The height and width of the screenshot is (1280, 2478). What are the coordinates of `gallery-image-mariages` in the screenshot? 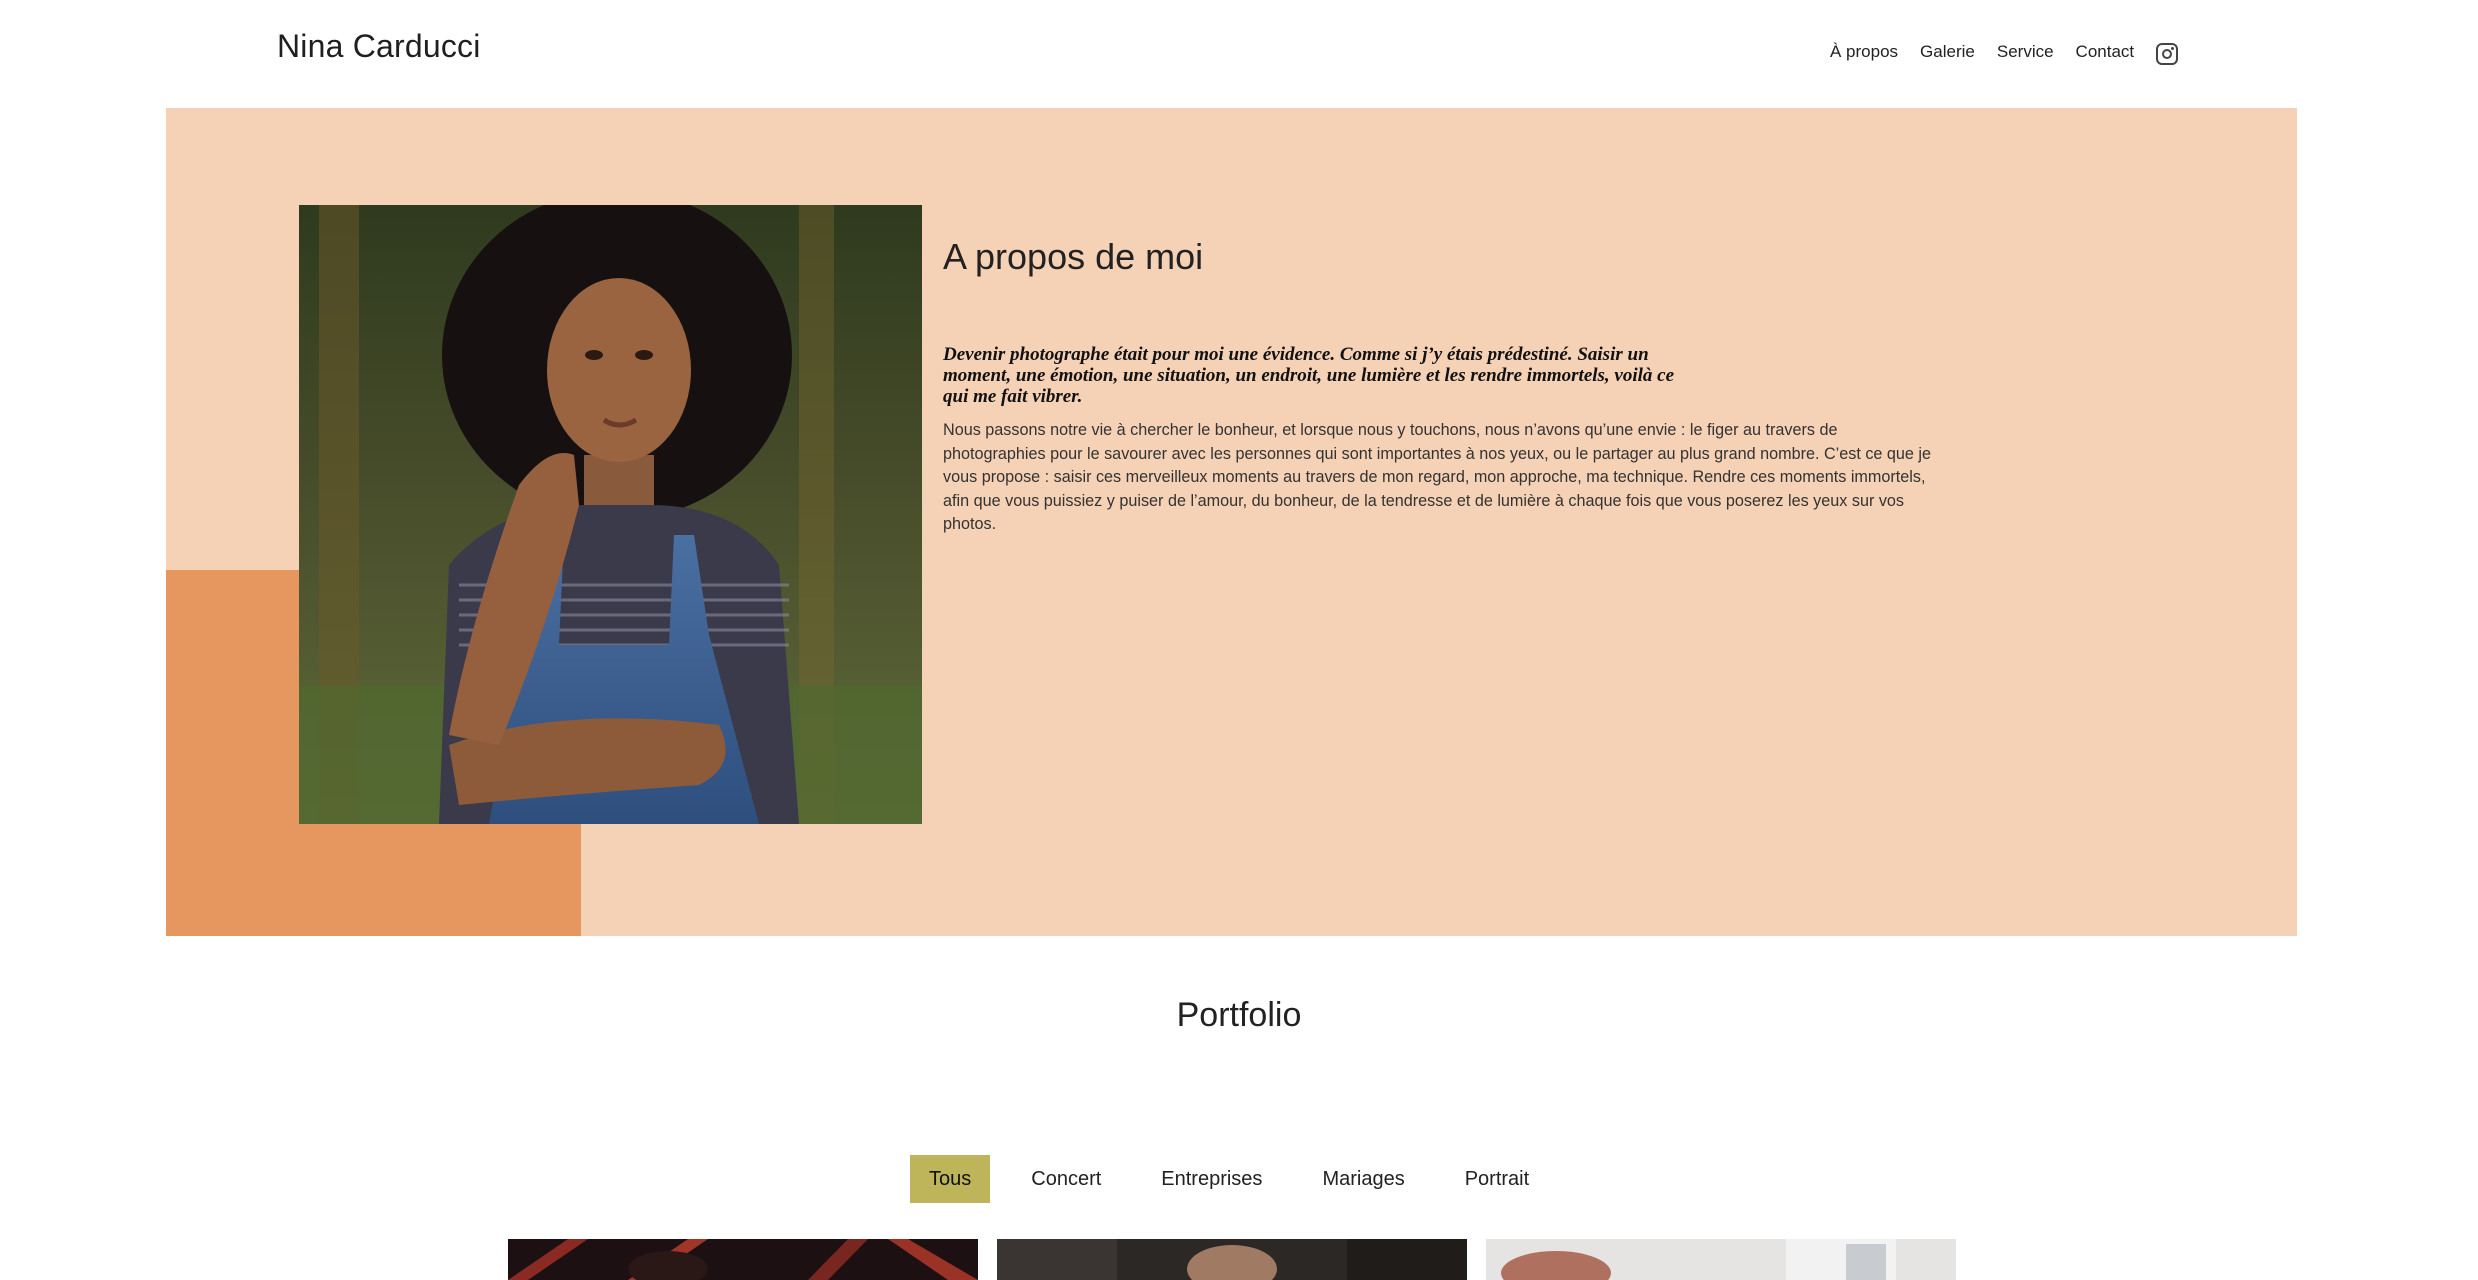 It's located at (1721, 1259).